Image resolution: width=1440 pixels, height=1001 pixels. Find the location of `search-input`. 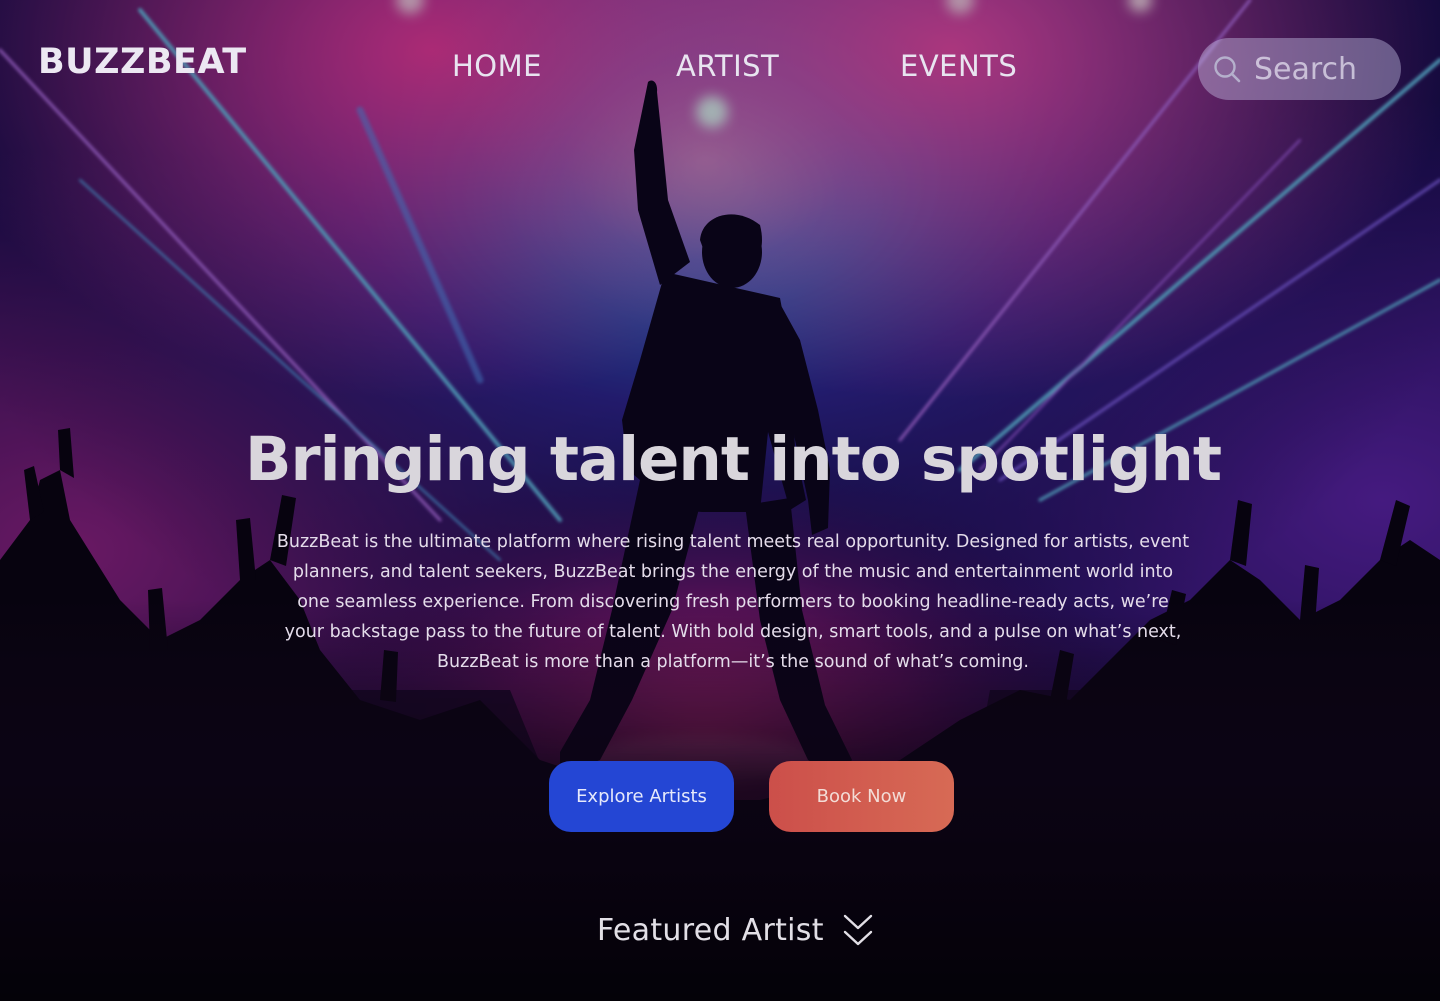

search-input is located at coordinates (1324, 69).